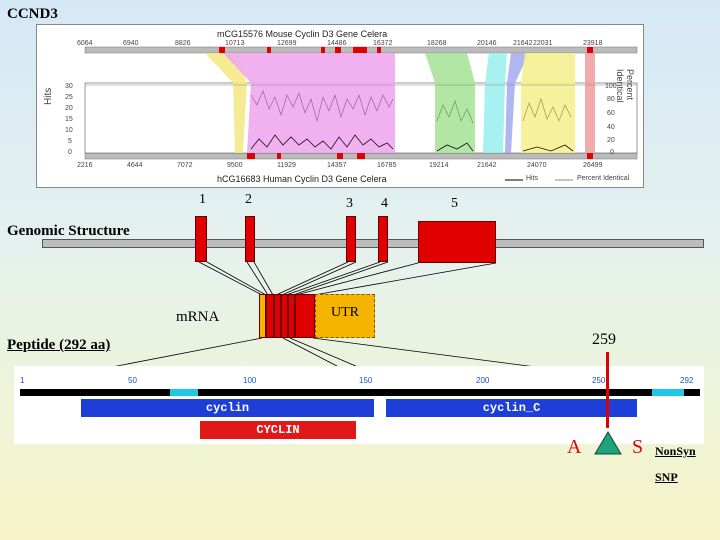 The image size is (720, 540). Describe the element at coordinates (250, 380) in the screenshot. I see `peptide-tick: 100` at that location.